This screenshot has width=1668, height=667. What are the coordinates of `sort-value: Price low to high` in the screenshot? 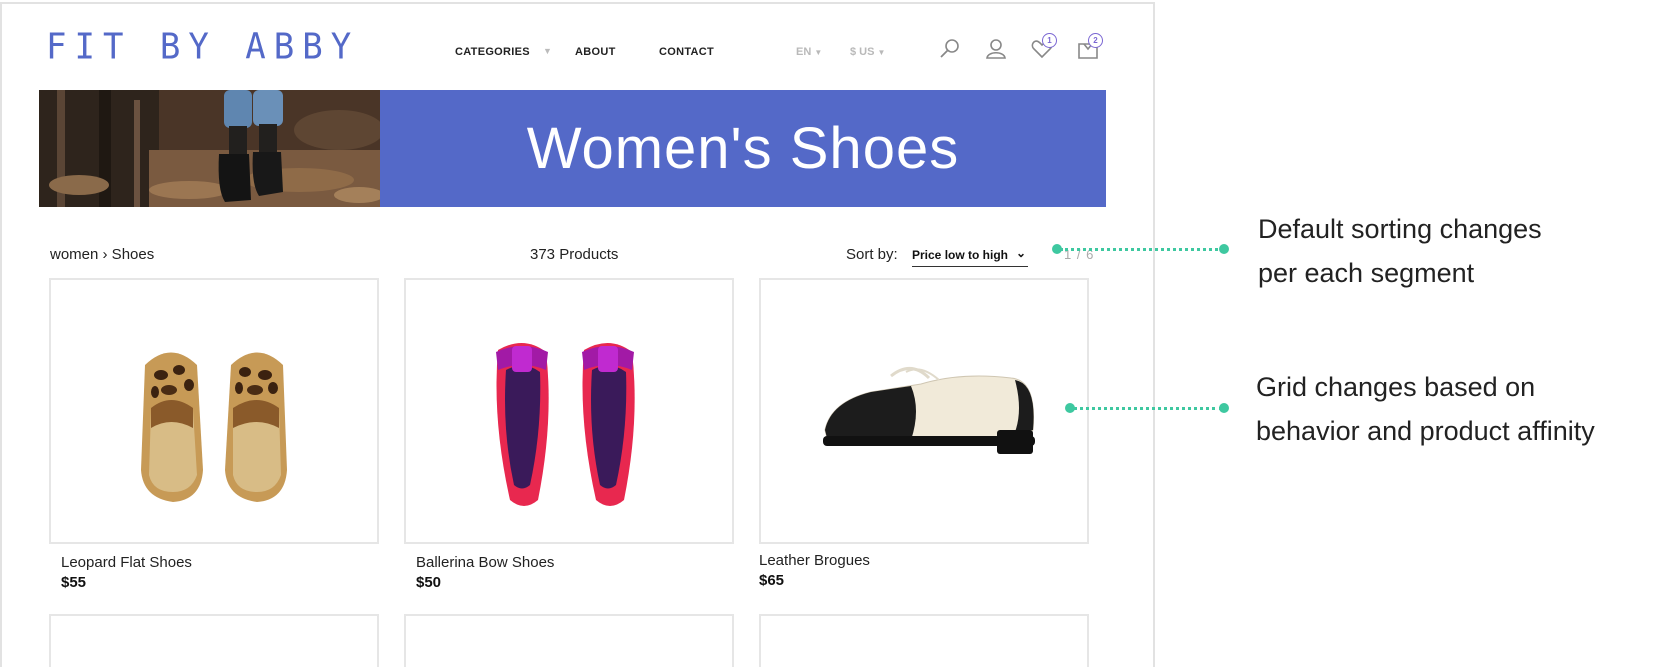 It's located at (960, 255).